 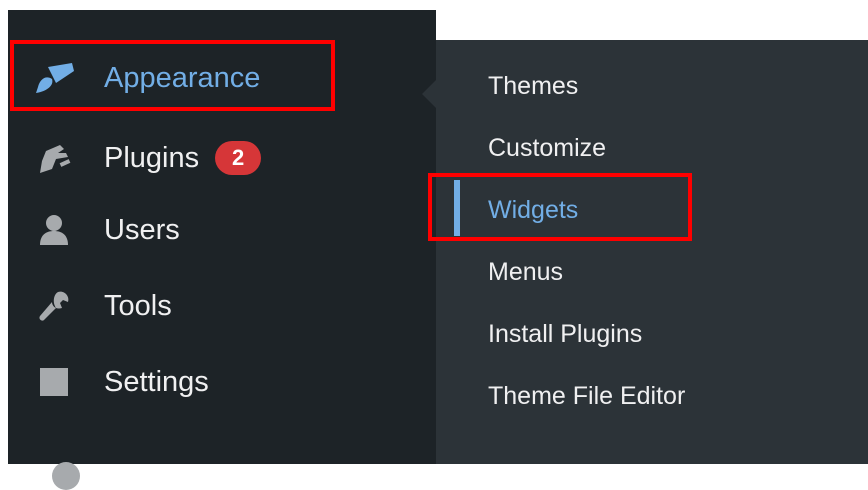 What do you see at coordinates (525, 272) in the screenshot?
I see `submenu-item-menus: Menus` at bounding box center [525, 272].